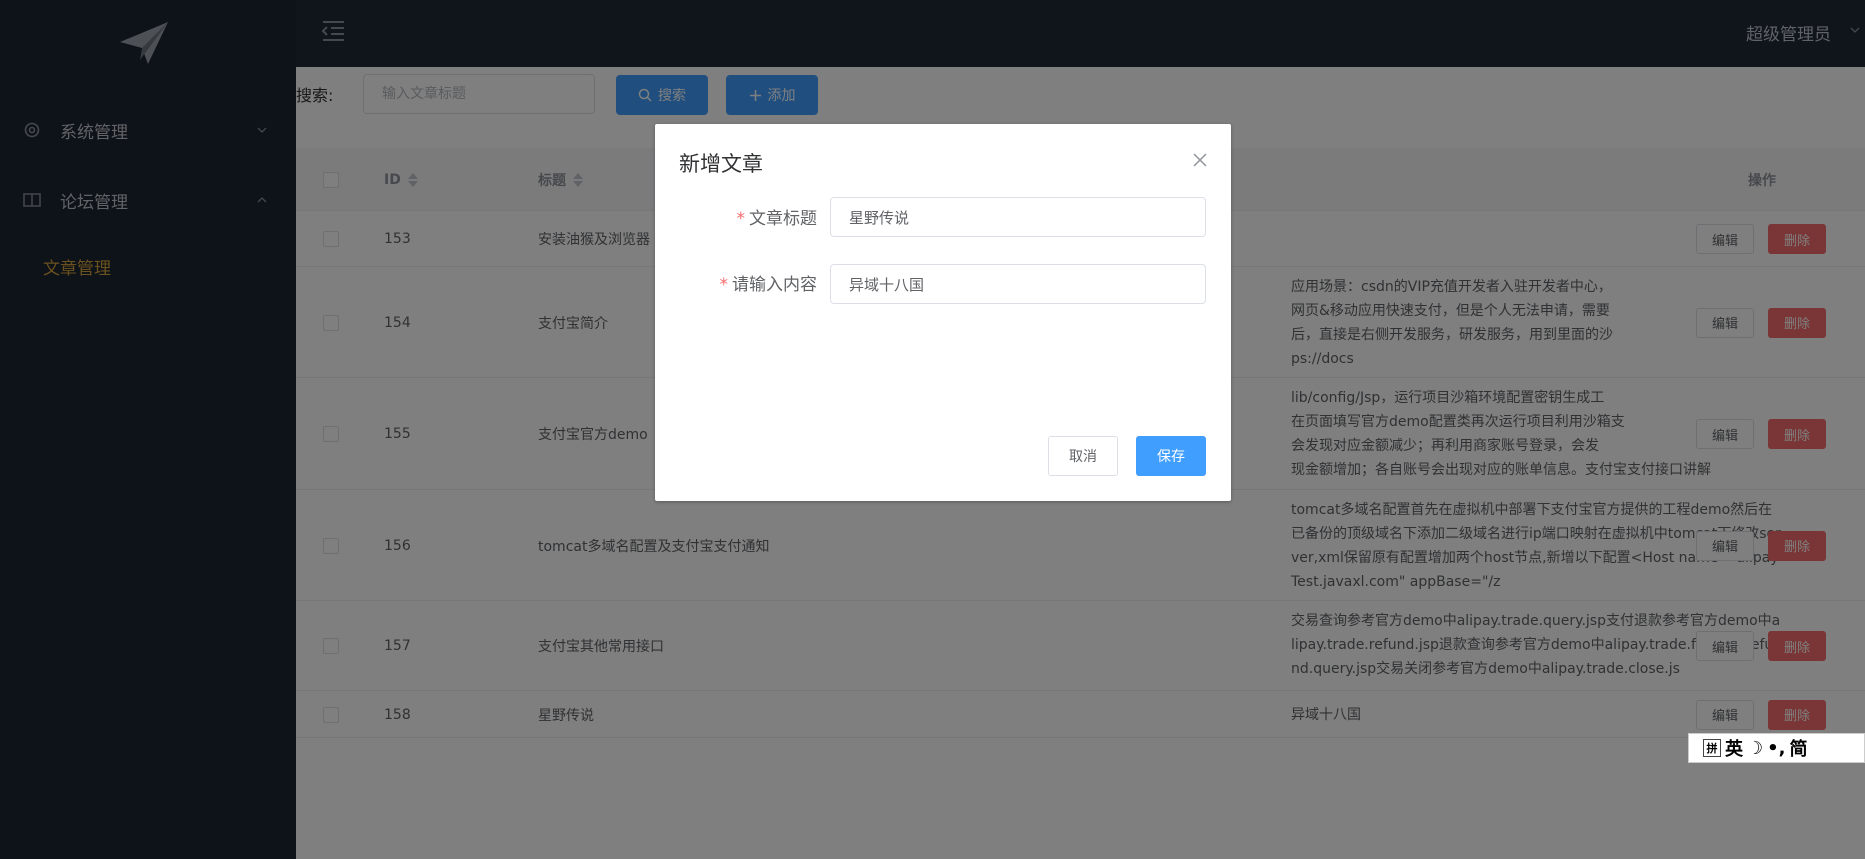 Image resolution: width=1865 pixels, height=859 pixels. I want to click on add-article-dialog: 新增文章 *文章标题 *请输入内容 取消 保存, so click(943, 312).